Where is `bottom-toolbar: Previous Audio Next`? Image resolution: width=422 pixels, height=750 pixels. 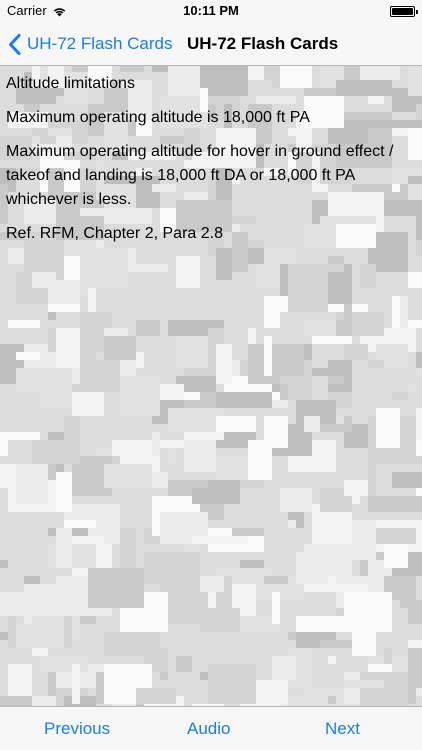
bottom-toolbar: Previous Audio Next is located at coordinates (211, 728).